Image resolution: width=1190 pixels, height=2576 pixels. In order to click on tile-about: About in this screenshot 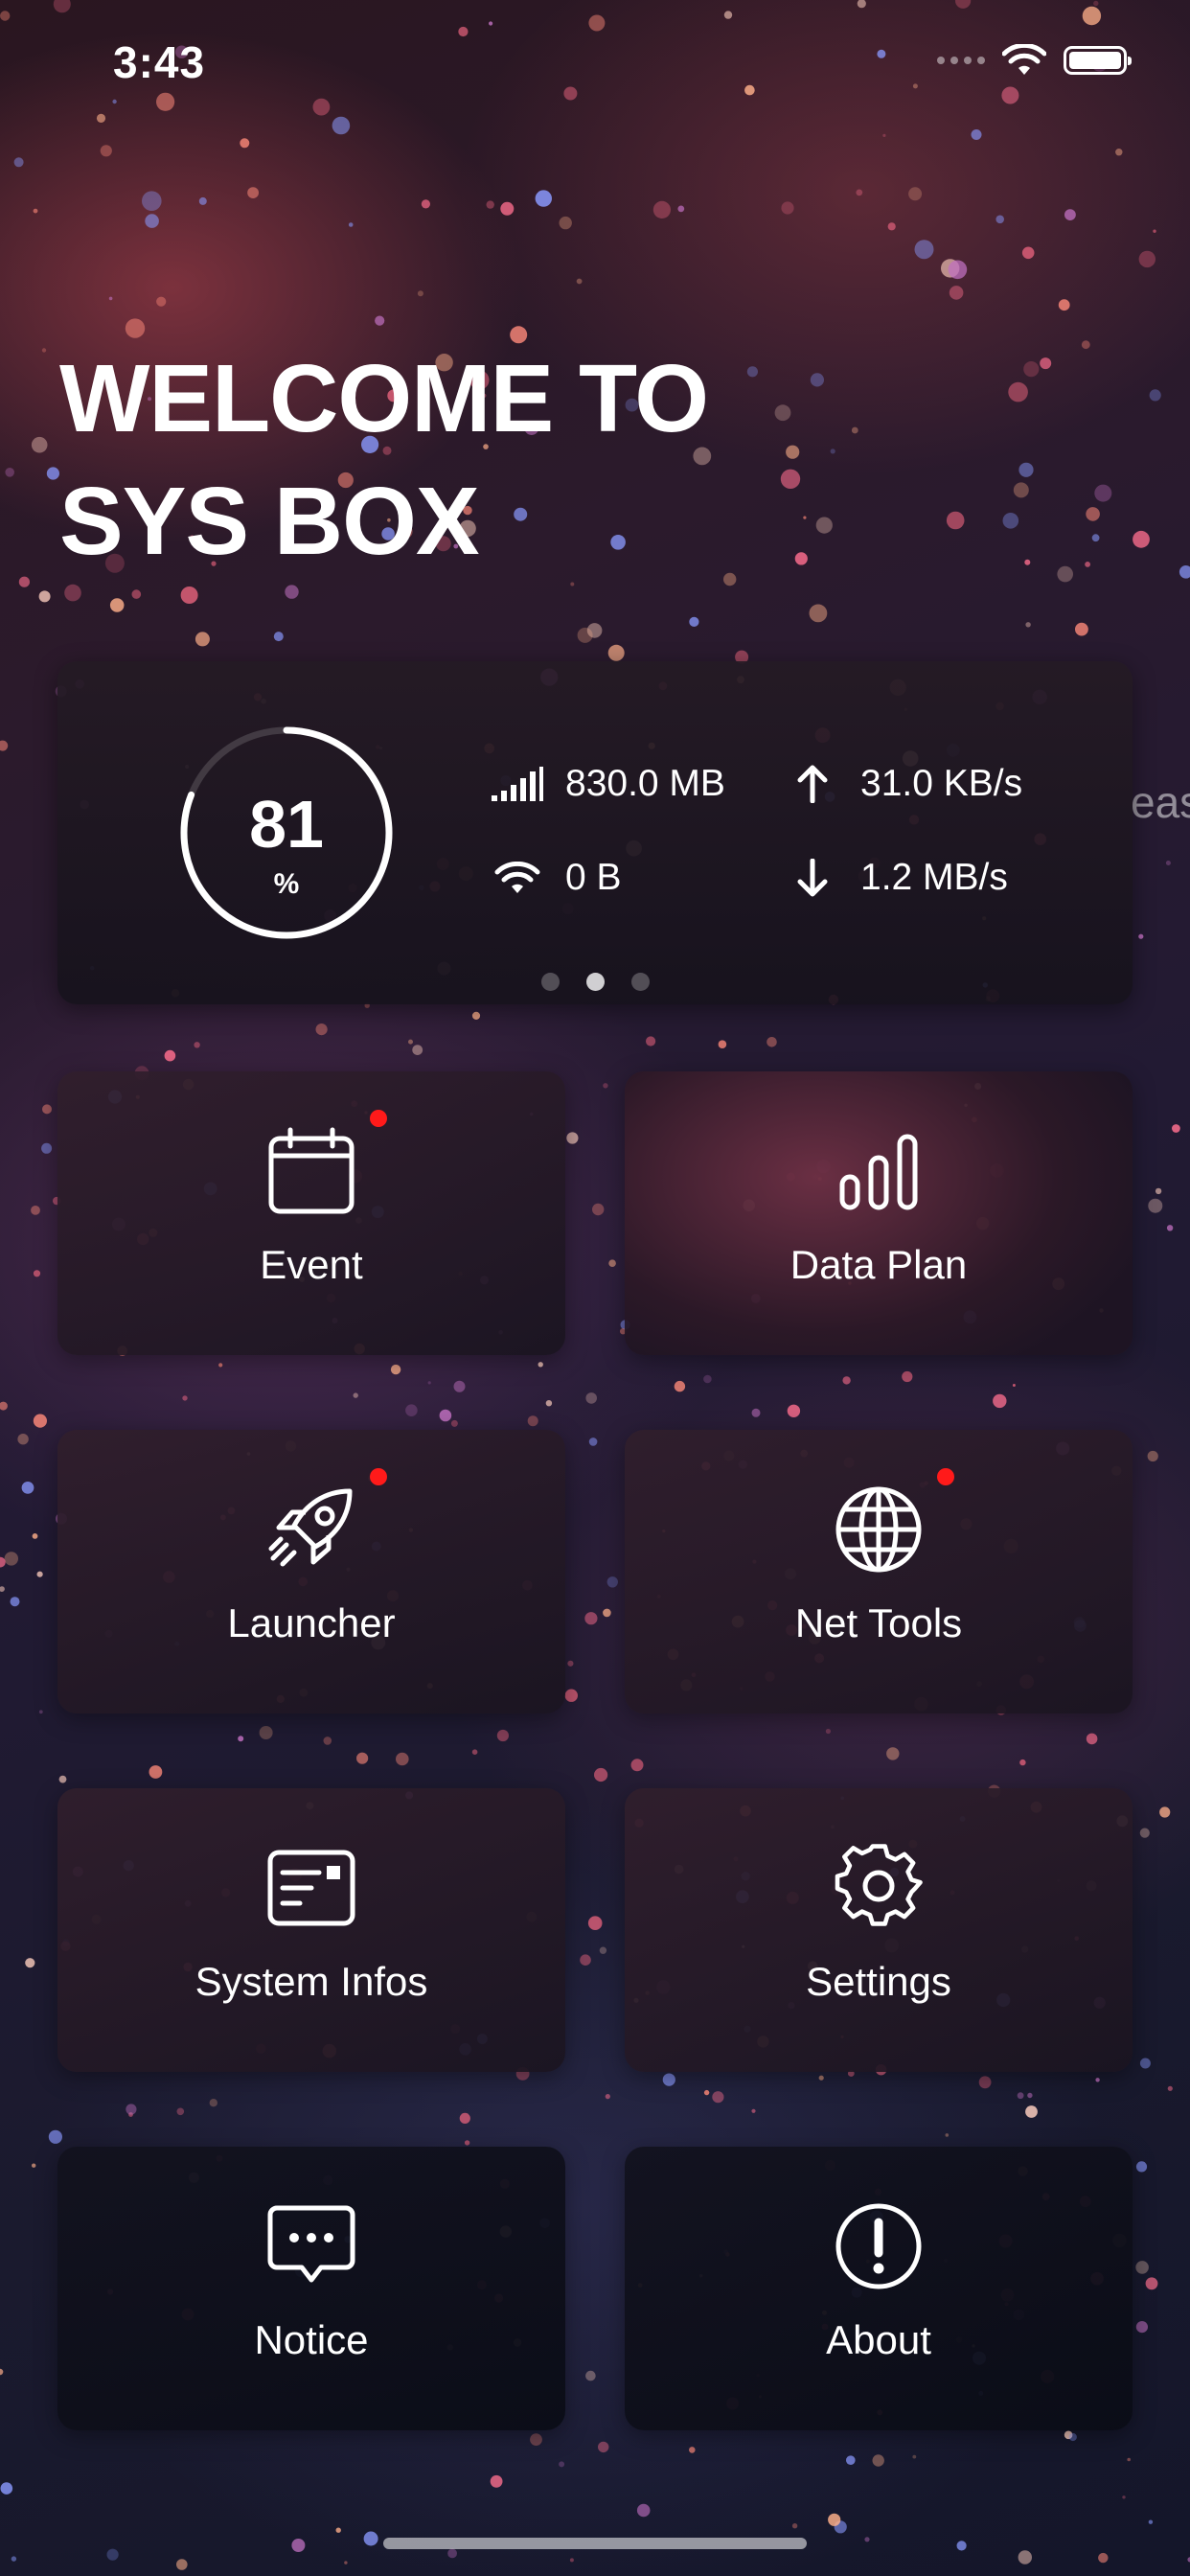, I will do `click(879, 2288)`.